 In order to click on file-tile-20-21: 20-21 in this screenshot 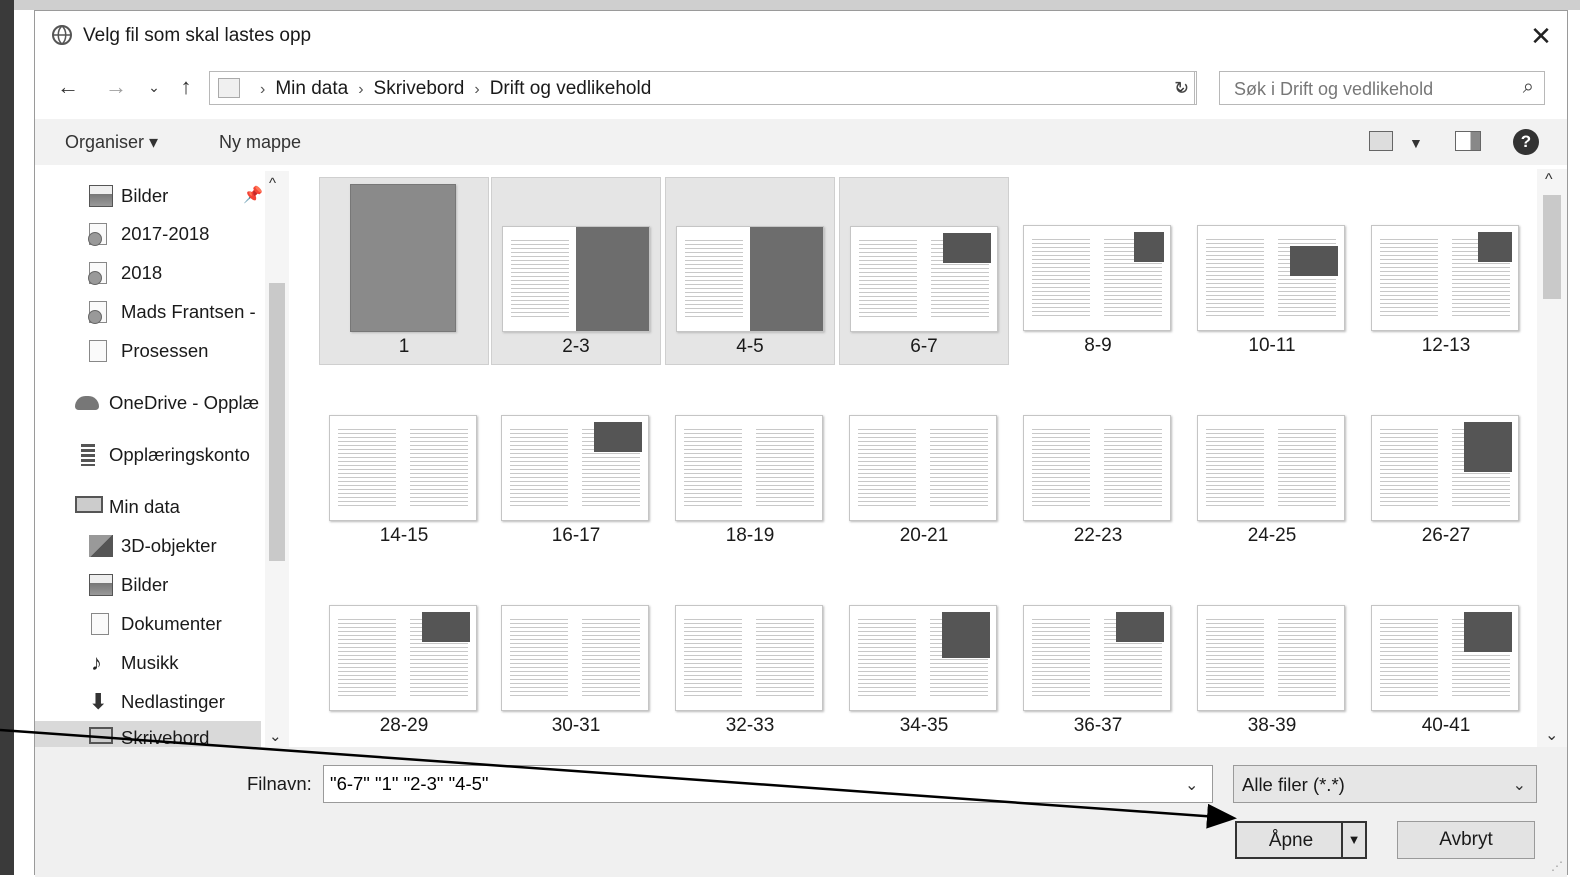, I will do `click(924, 461)`.